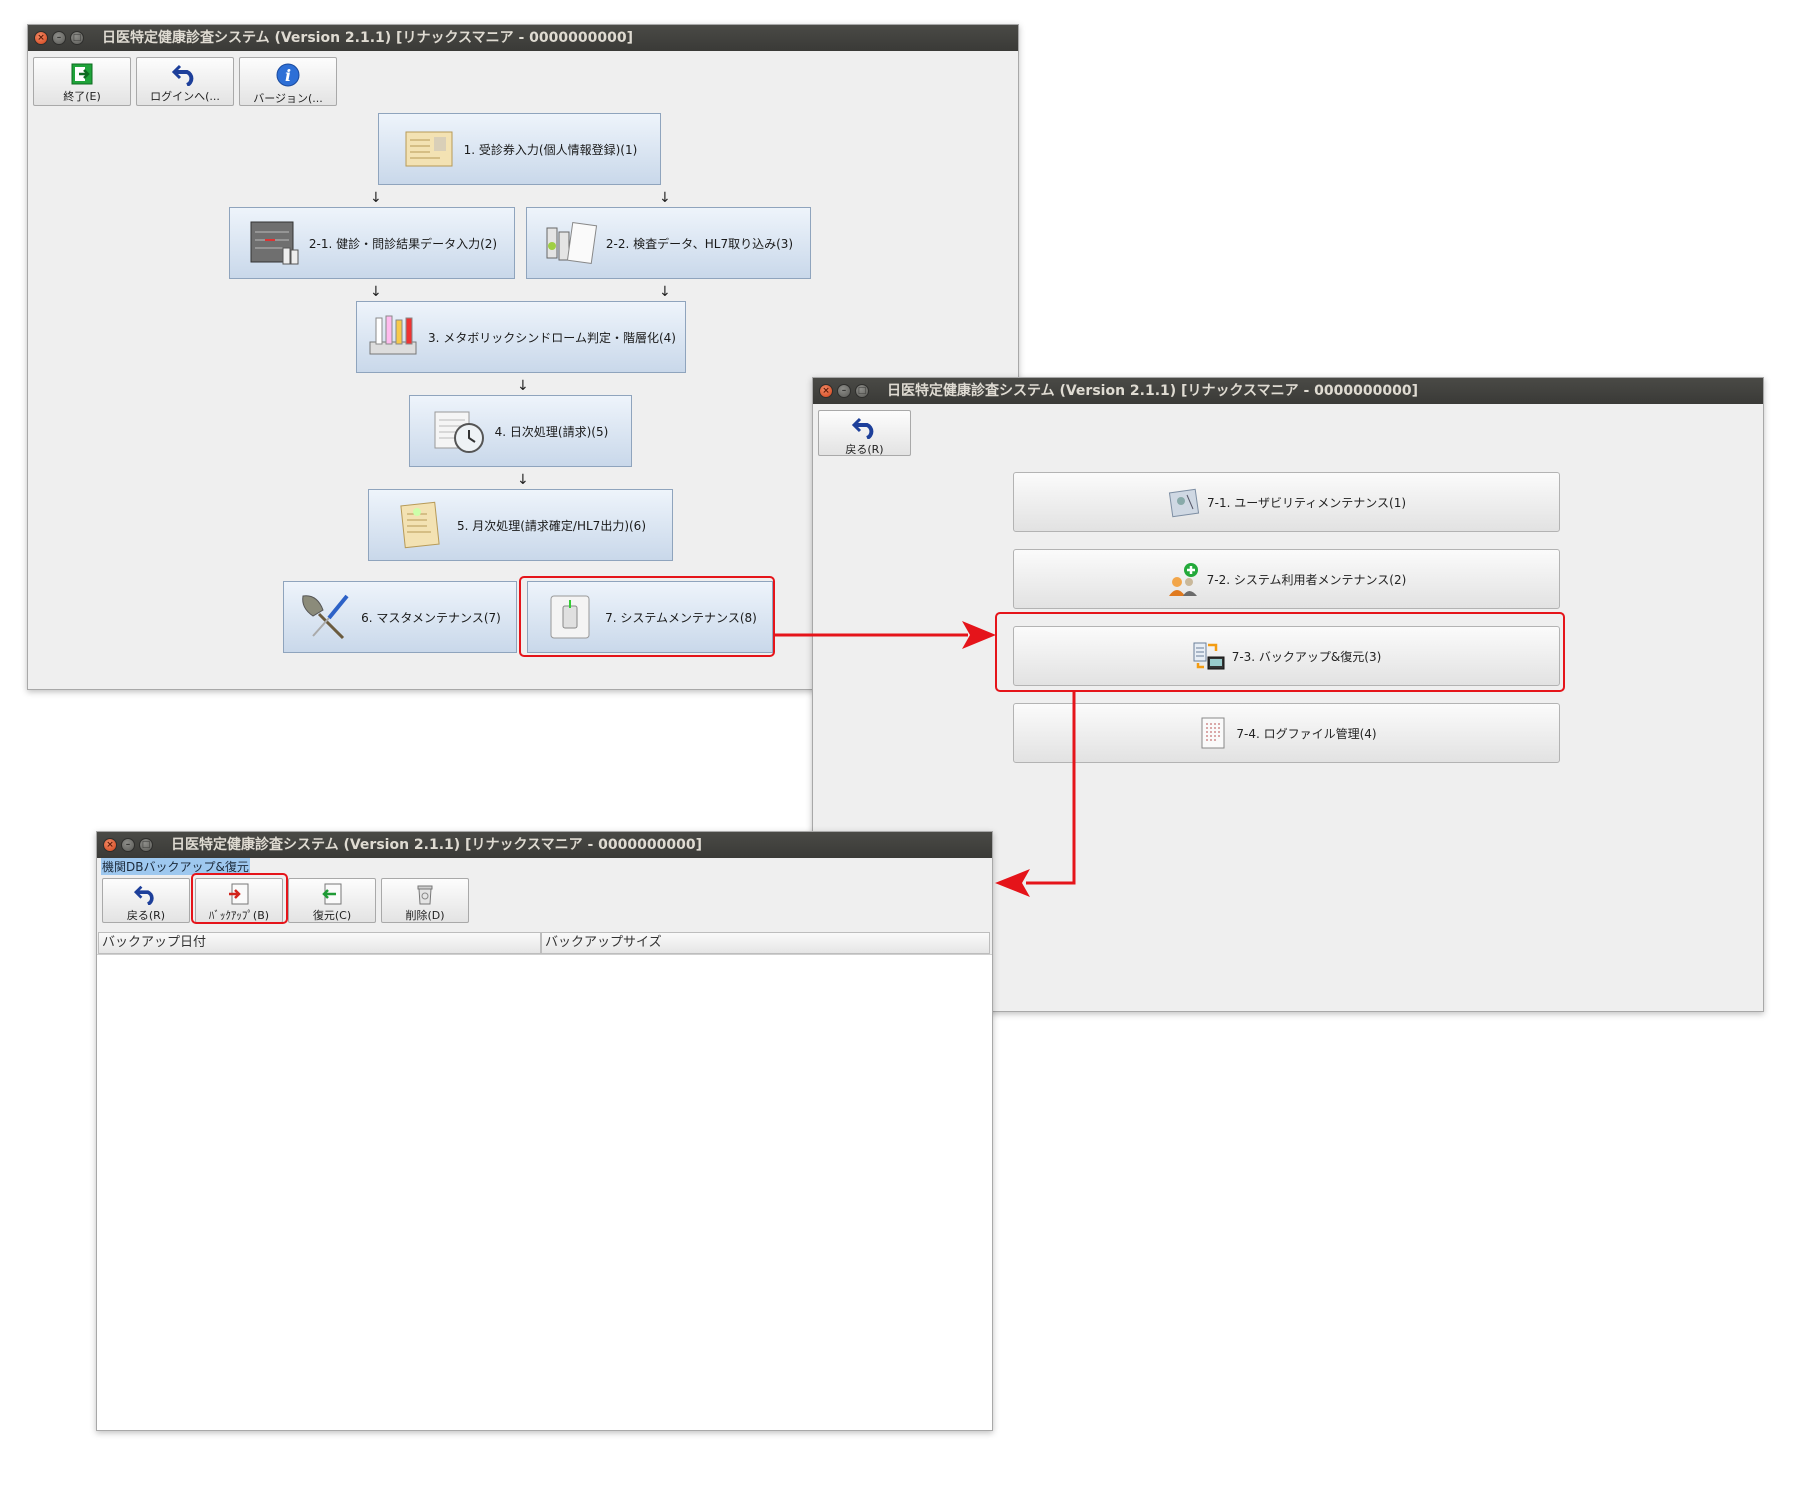 Image resolution: width=1800 pixels, height=1500 pixels. I want to click on exit-button: 終了(E), so click(82, 81).